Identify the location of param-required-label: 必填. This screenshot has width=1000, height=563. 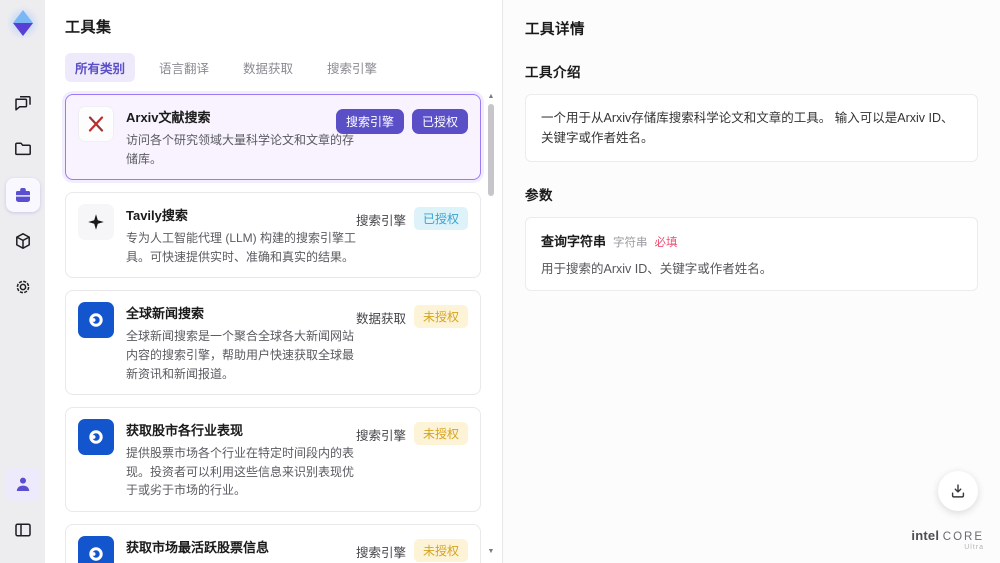
(666, 243).